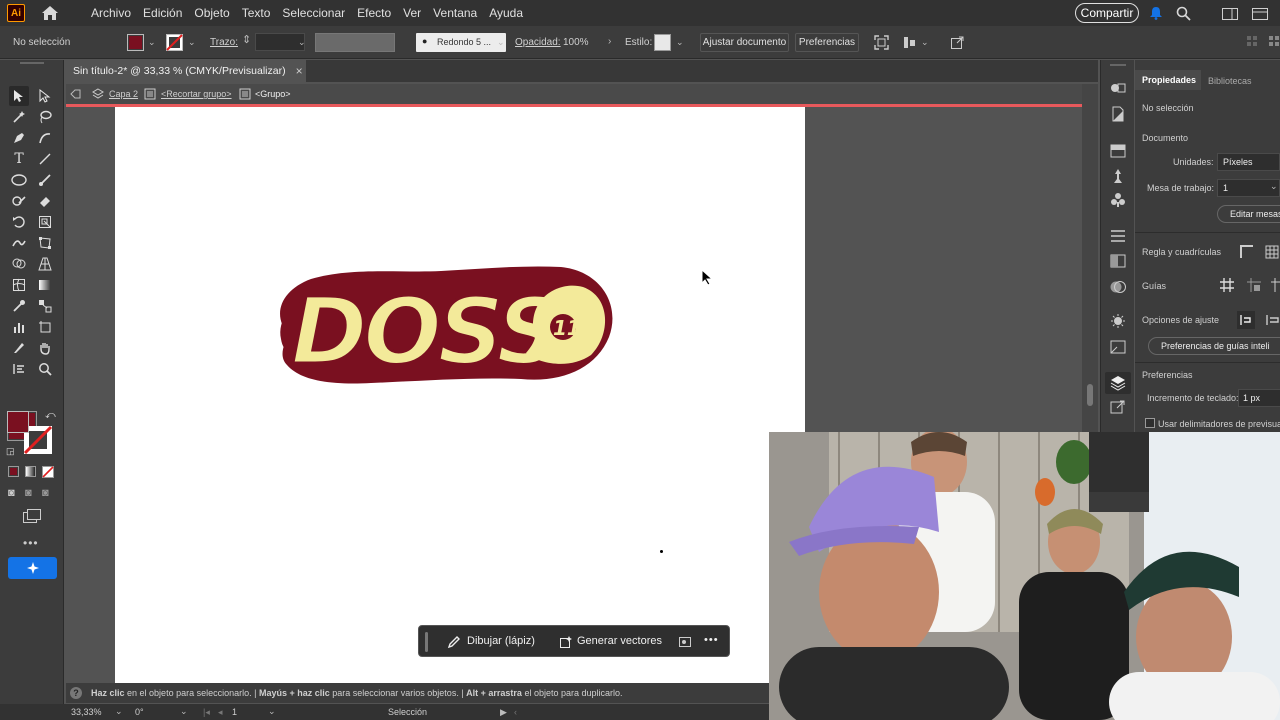 This screenshot has height=720, width=1280. What do you see at coordinates (10, 451) in the screenshot?
I see `default-colors-icon: ◲` at bounding box center [10, 451].